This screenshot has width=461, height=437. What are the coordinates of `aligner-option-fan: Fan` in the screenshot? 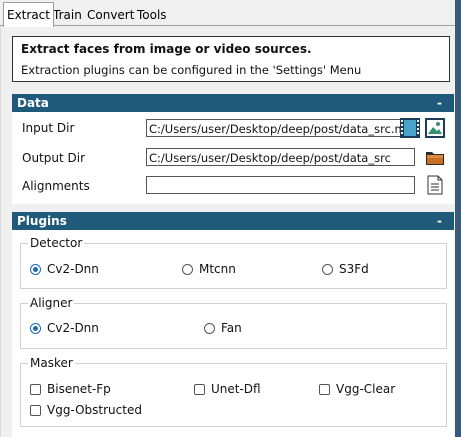 It's located at (223, 328).